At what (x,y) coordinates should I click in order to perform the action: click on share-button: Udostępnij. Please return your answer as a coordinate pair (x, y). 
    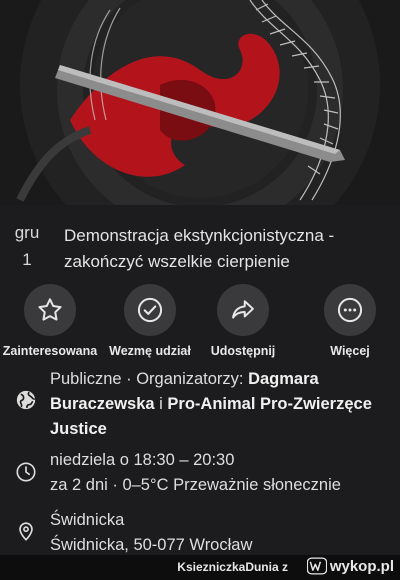
    Looking at the image, I should click on (243, 321).